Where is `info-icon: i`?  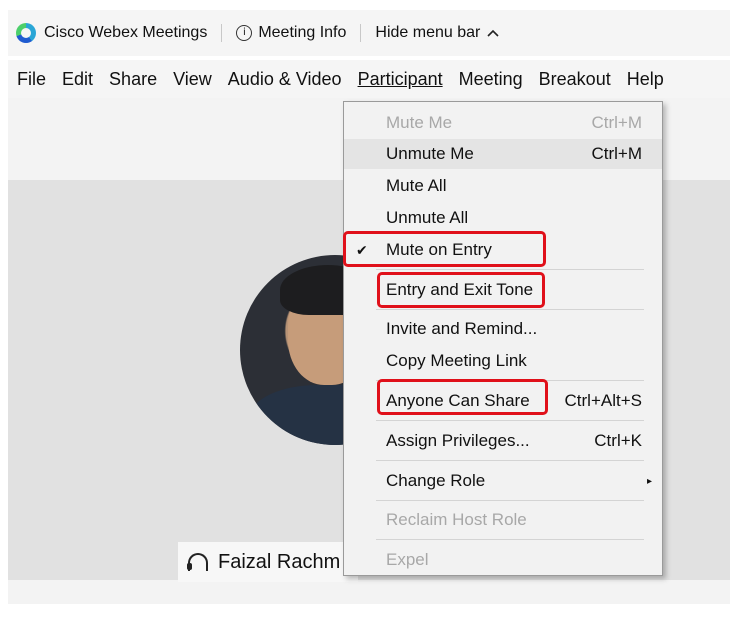 info-icon: i is located at coordinates (244, 33).